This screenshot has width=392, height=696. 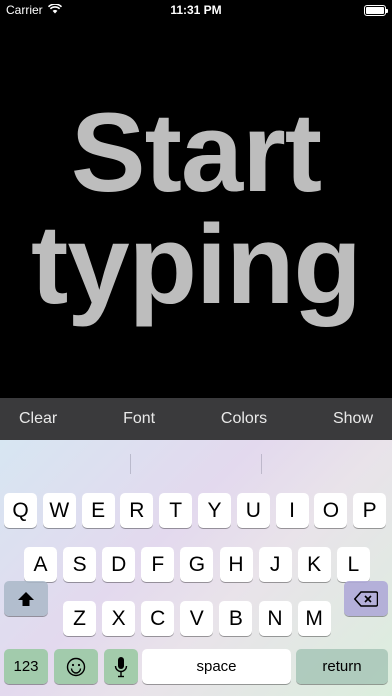 What do you see at coordinates (79, 618) in the screenshot?
I see `key-z: Z` at bounding box center [79, 618].